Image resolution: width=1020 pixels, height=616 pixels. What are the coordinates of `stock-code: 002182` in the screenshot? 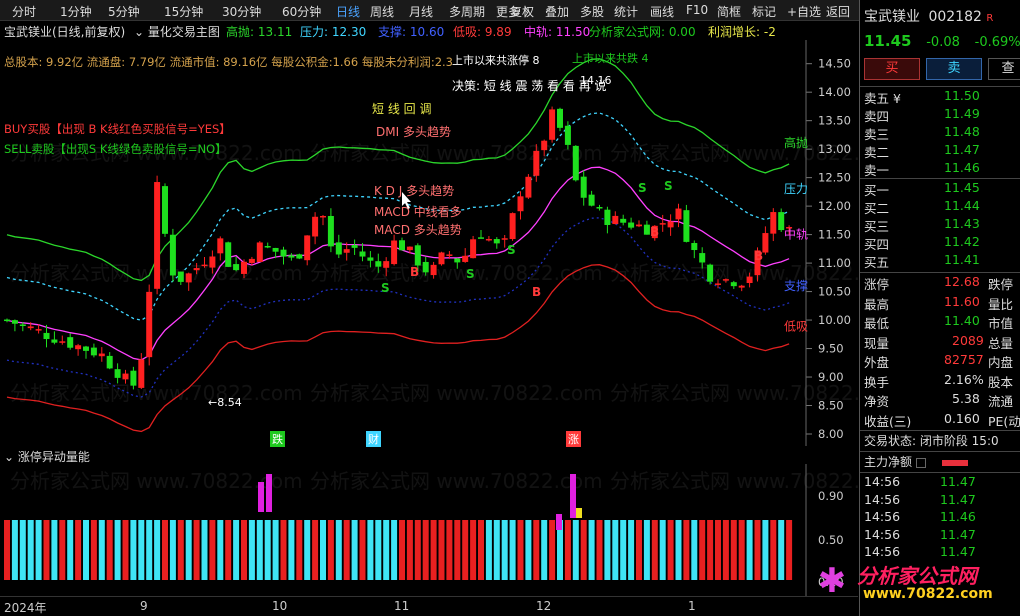 It's located at (955, 17).